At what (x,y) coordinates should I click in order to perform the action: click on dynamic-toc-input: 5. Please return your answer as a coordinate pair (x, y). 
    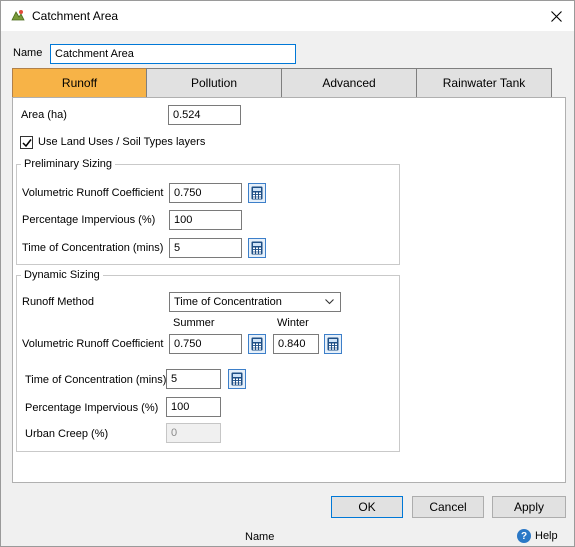
    Looking at the image, I should click on (193, 379).